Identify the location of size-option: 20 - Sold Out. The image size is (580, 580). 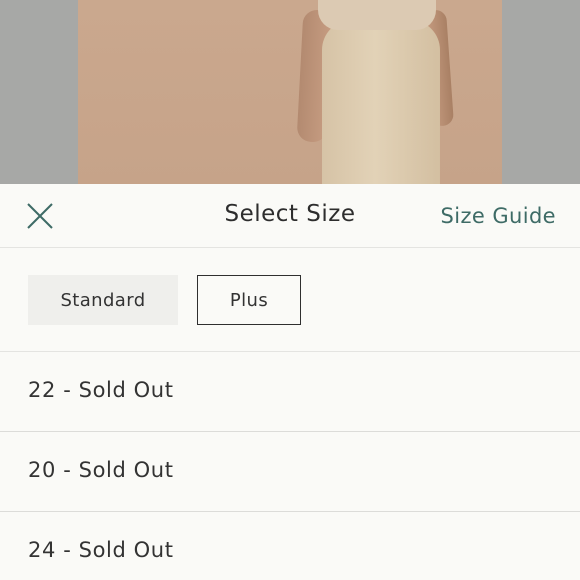
(290, 472).